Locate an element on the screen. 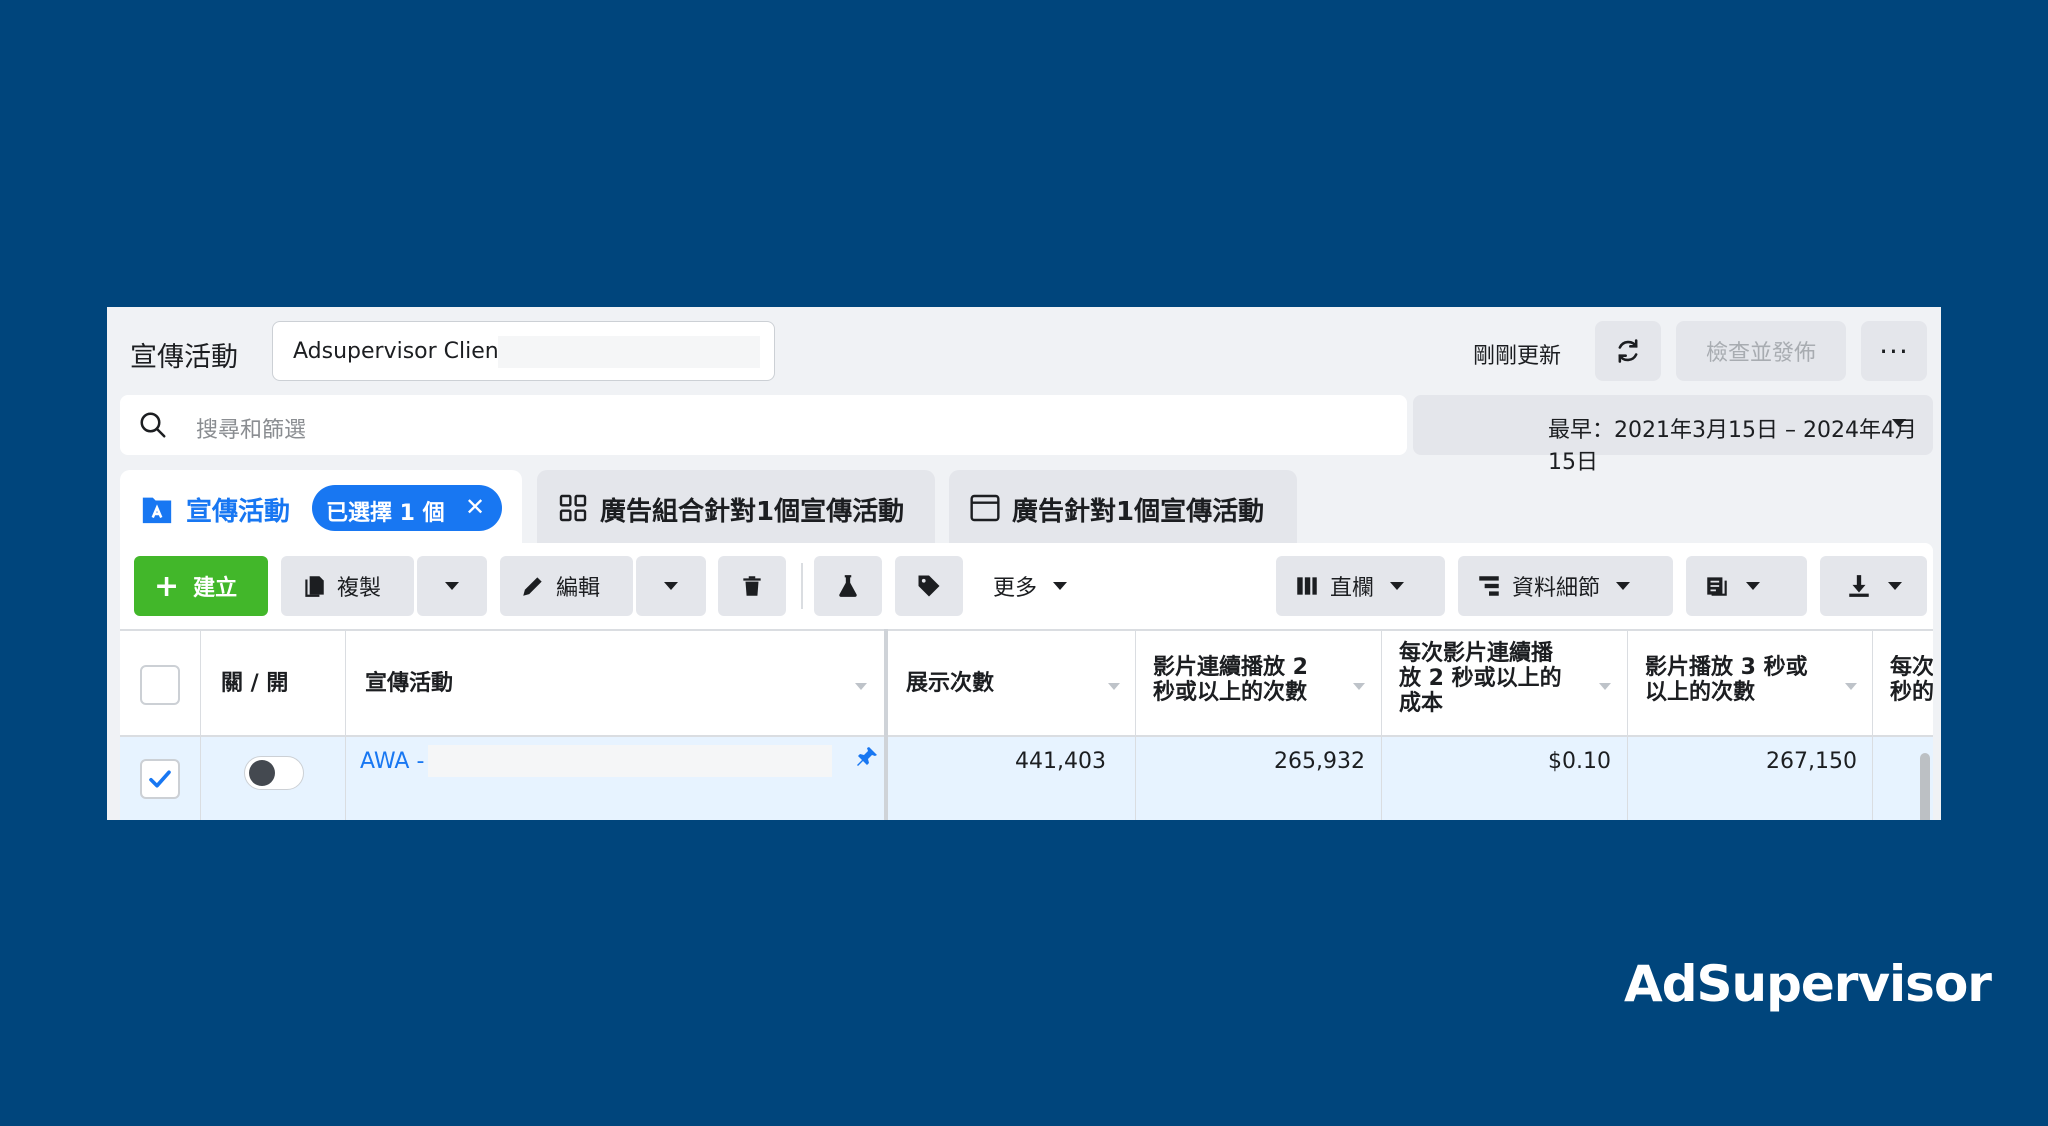 This screenshot has height=1126, width=2048. duplicate-dropdown is located at coordinates (452, 586).